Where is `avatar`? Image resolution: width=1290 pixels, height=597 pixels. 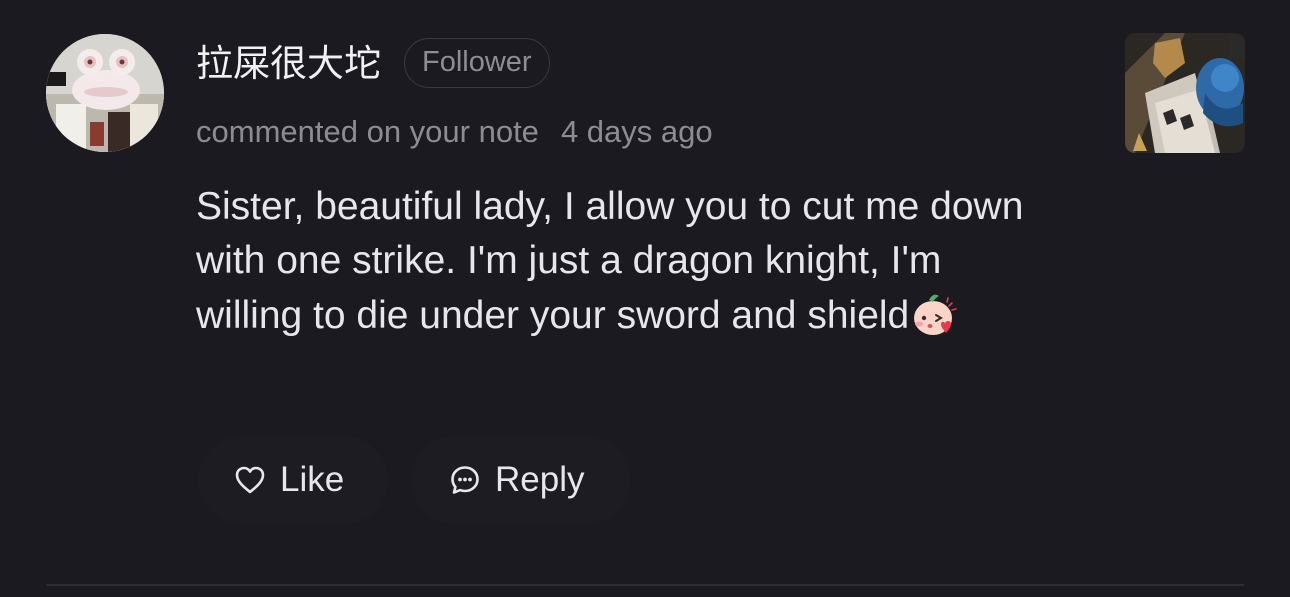 avatar is located at coordinates (105, 93).